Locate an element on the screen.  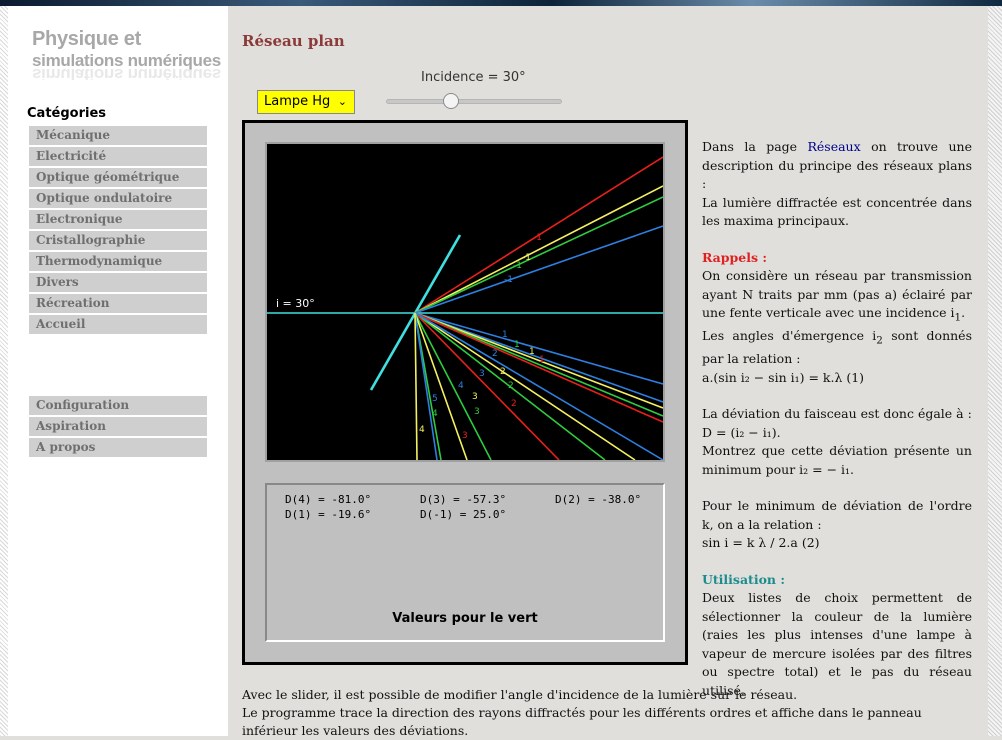
deviation-value: D(1) = -19.6° is located at coordinates (328, 514).